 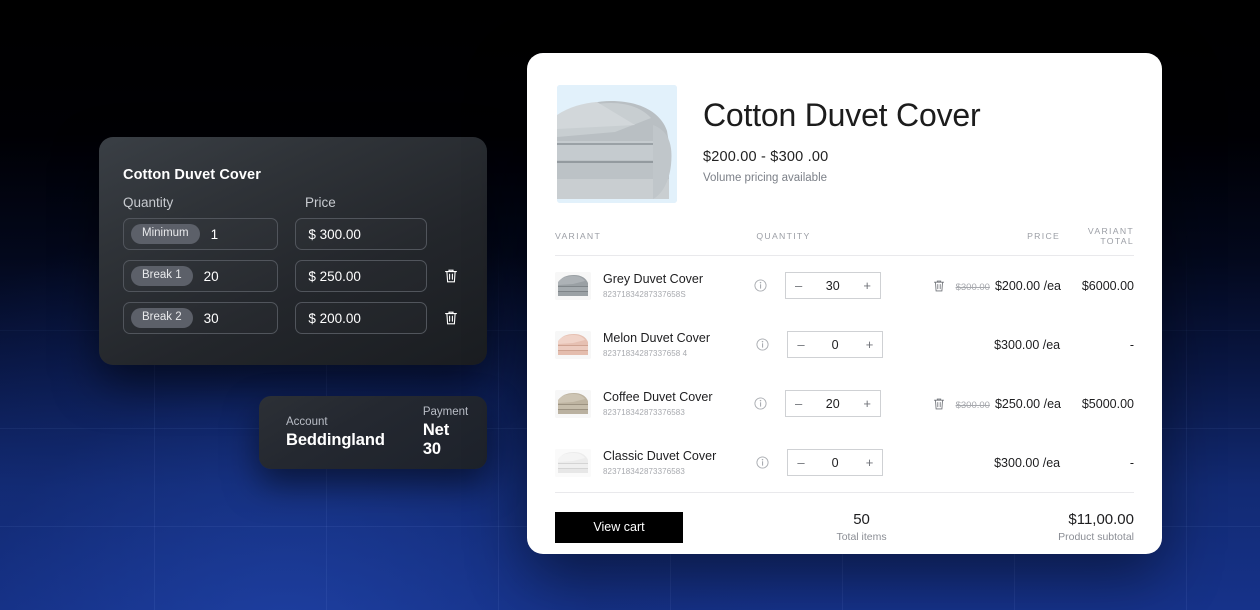 I want to click on pricing-price-value: $ 300.00, so click(x=334, y=234).